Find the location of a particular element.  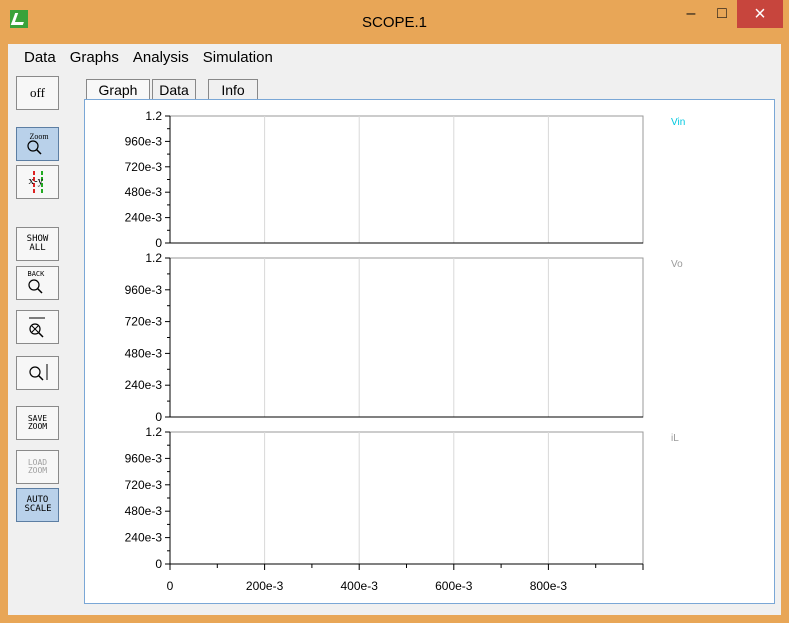

x-tick-label: 600e-3 is located at coordinates (454, 586).